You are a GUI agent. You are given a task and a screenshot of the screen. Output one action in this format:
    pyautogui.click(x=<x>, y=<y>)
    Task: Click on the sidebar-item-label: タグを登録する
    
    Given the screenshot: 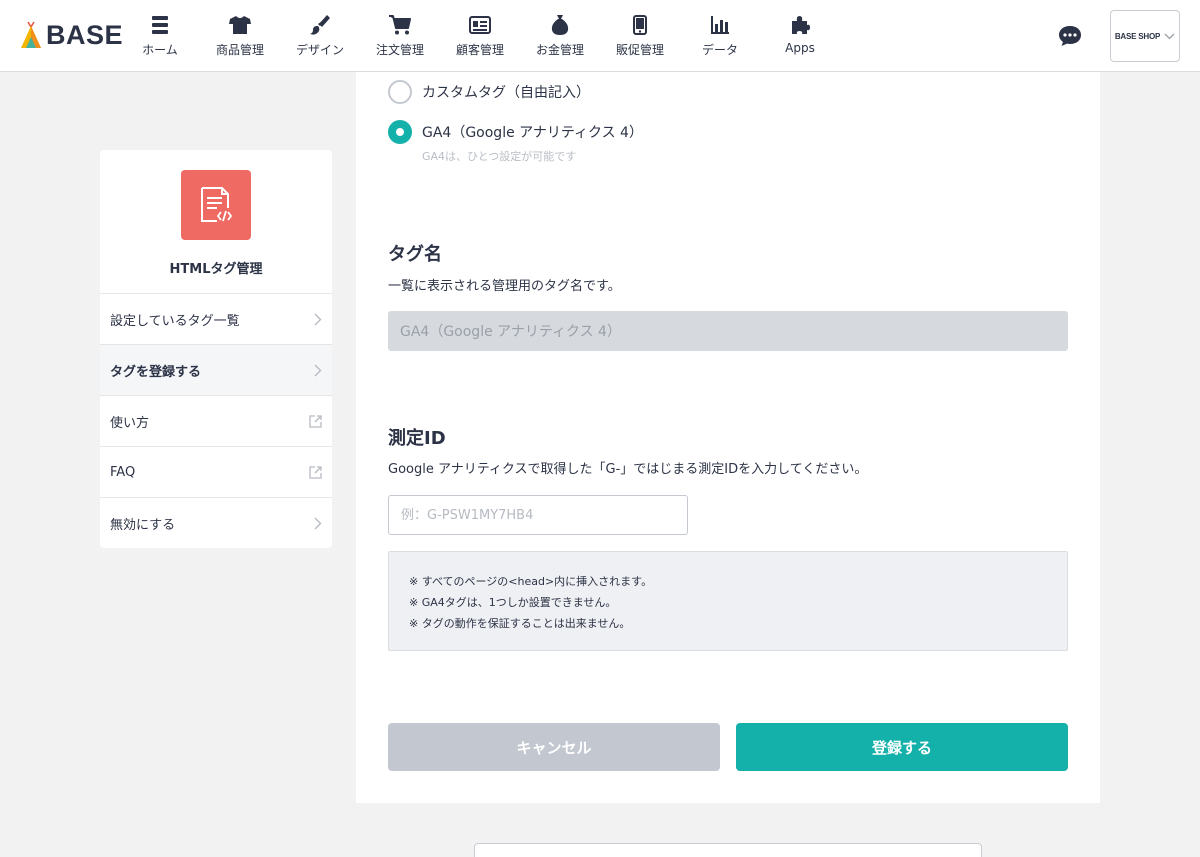 What is the action you would take?
    pyautogui.click(x=156, y=372)
    